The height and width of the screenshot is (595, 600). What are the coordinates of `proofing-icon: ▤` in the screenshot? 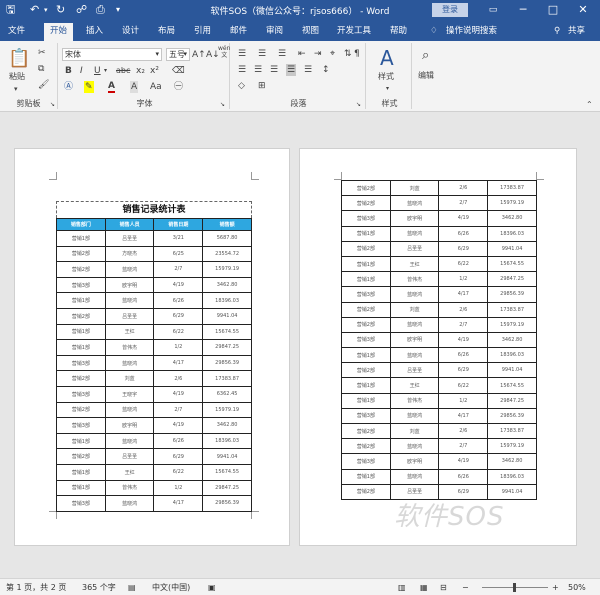 It's located at (132, 588).